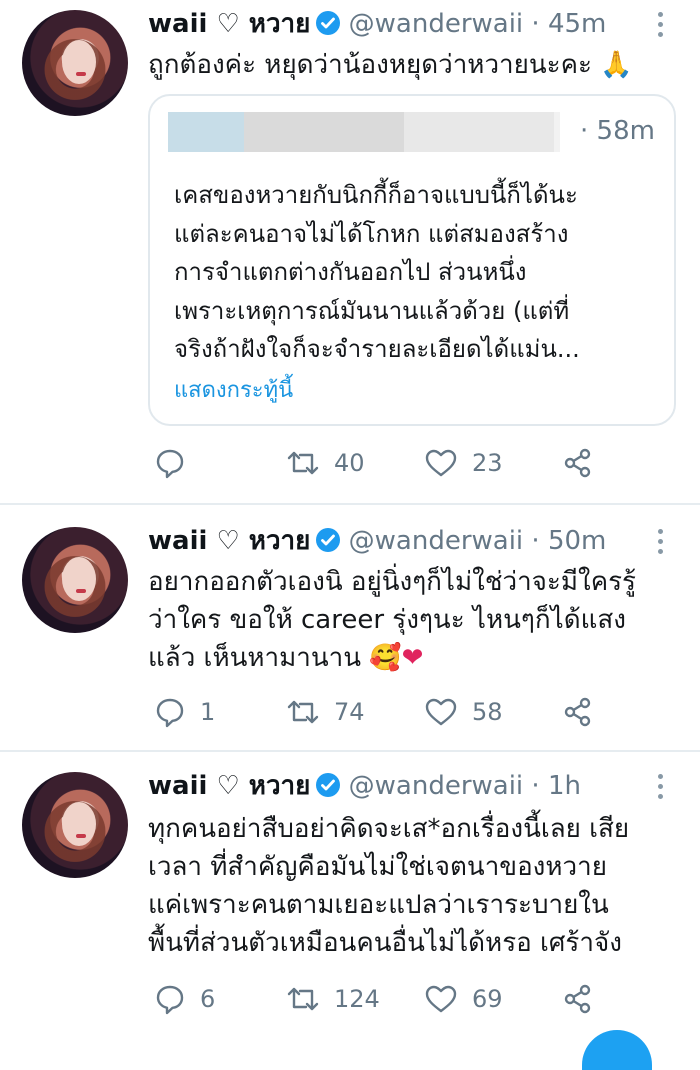  I want to click on reply-button: 1, so click(184, 712).